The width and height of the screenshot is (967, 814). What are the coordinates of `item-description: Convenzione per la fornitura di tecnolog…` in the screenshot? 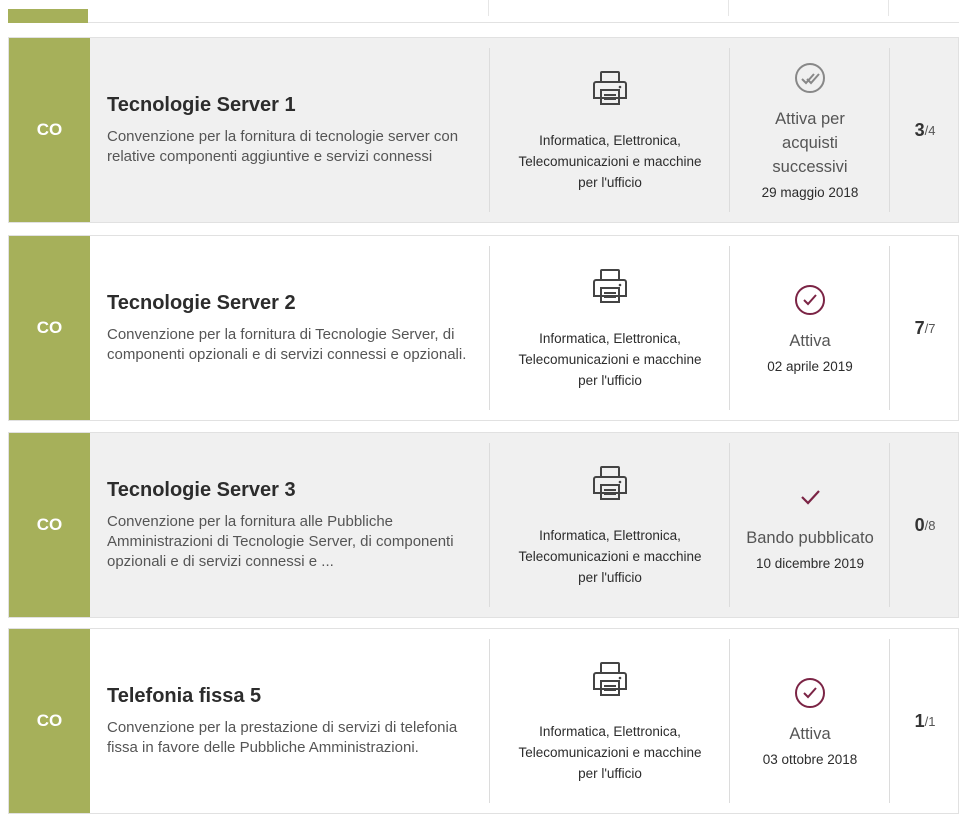 It's located at (283, 146).